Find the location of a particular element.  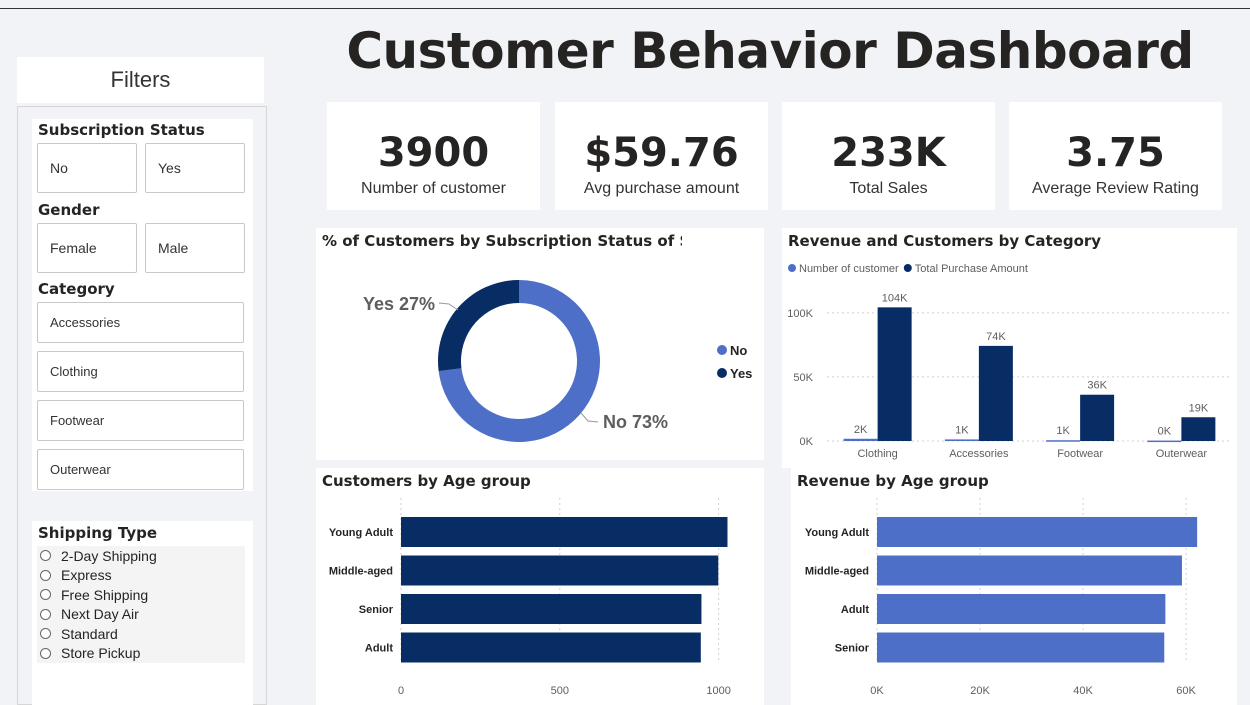

kpi-value: $59.76 is located at coordinates (661, 153).